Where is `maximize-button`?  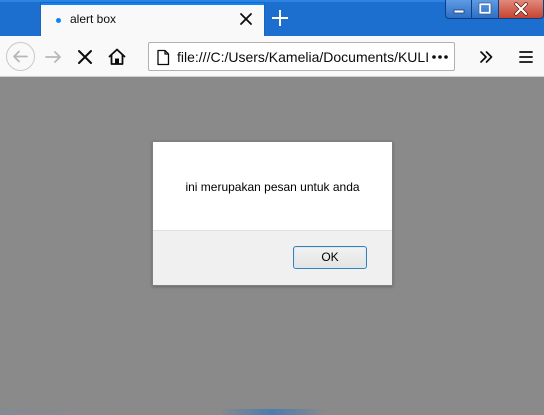 maximize-button is located at coordinates (485, 9).